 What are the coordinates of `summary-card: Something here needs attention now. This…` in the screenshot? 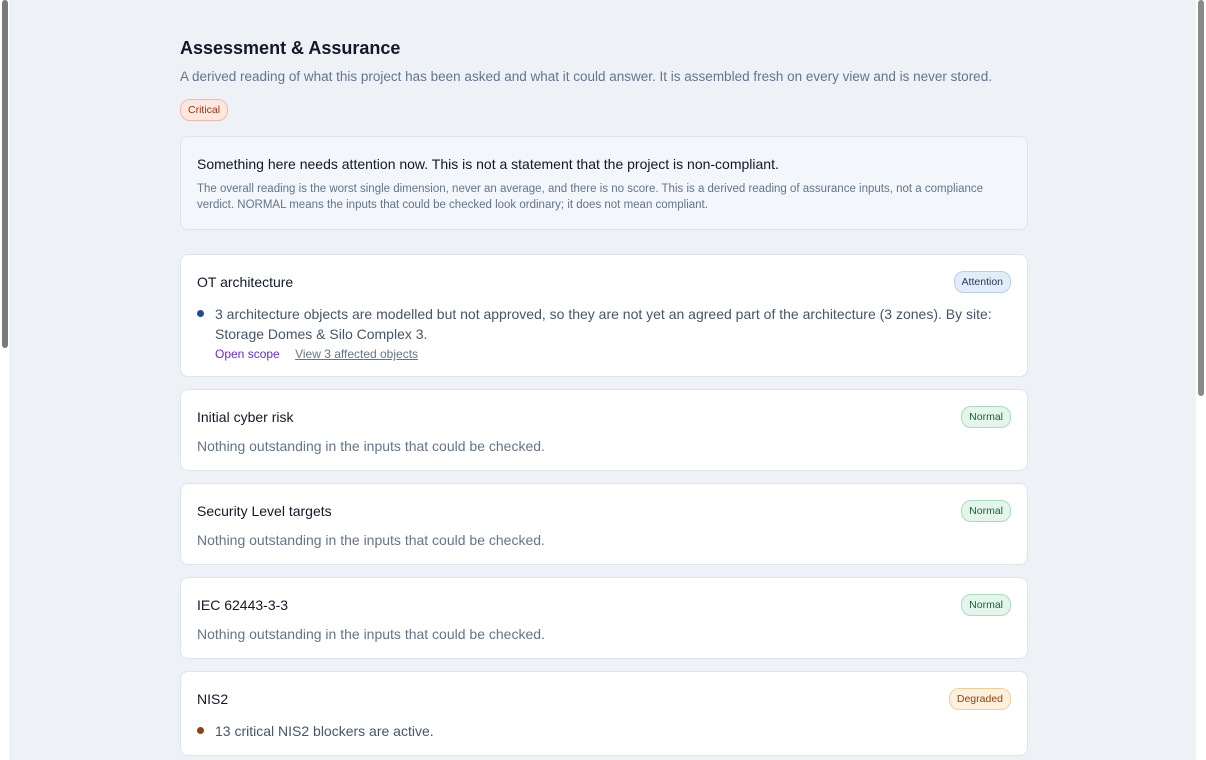 It's located at (604, 183).